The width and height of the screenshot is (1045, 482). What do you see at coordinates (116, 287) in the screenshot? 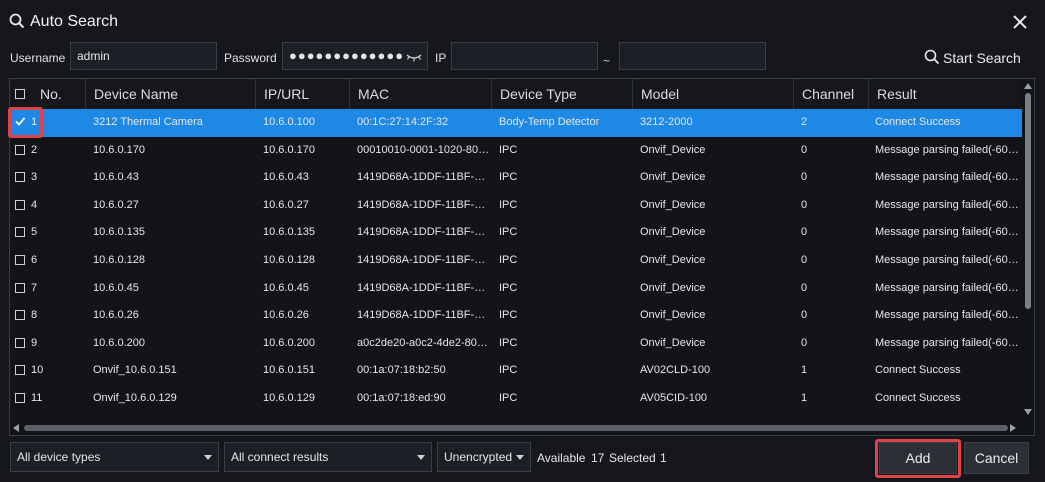
I see `cell-device-name: 10.6.0.45` at bounding box center [116, 287].